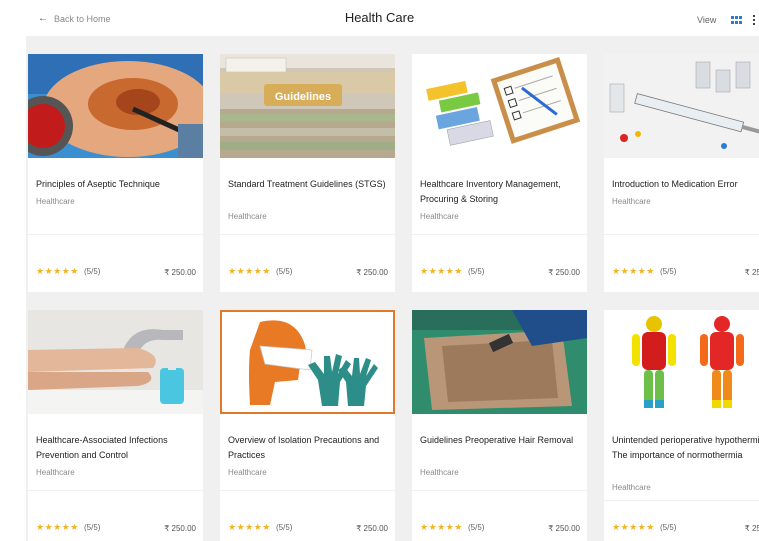 This screenshot has width=759, height=541. What do you see at coordinates (499, 106) in the screenshot?
I see `course-image-inventory` at bounding box center [499, 106].